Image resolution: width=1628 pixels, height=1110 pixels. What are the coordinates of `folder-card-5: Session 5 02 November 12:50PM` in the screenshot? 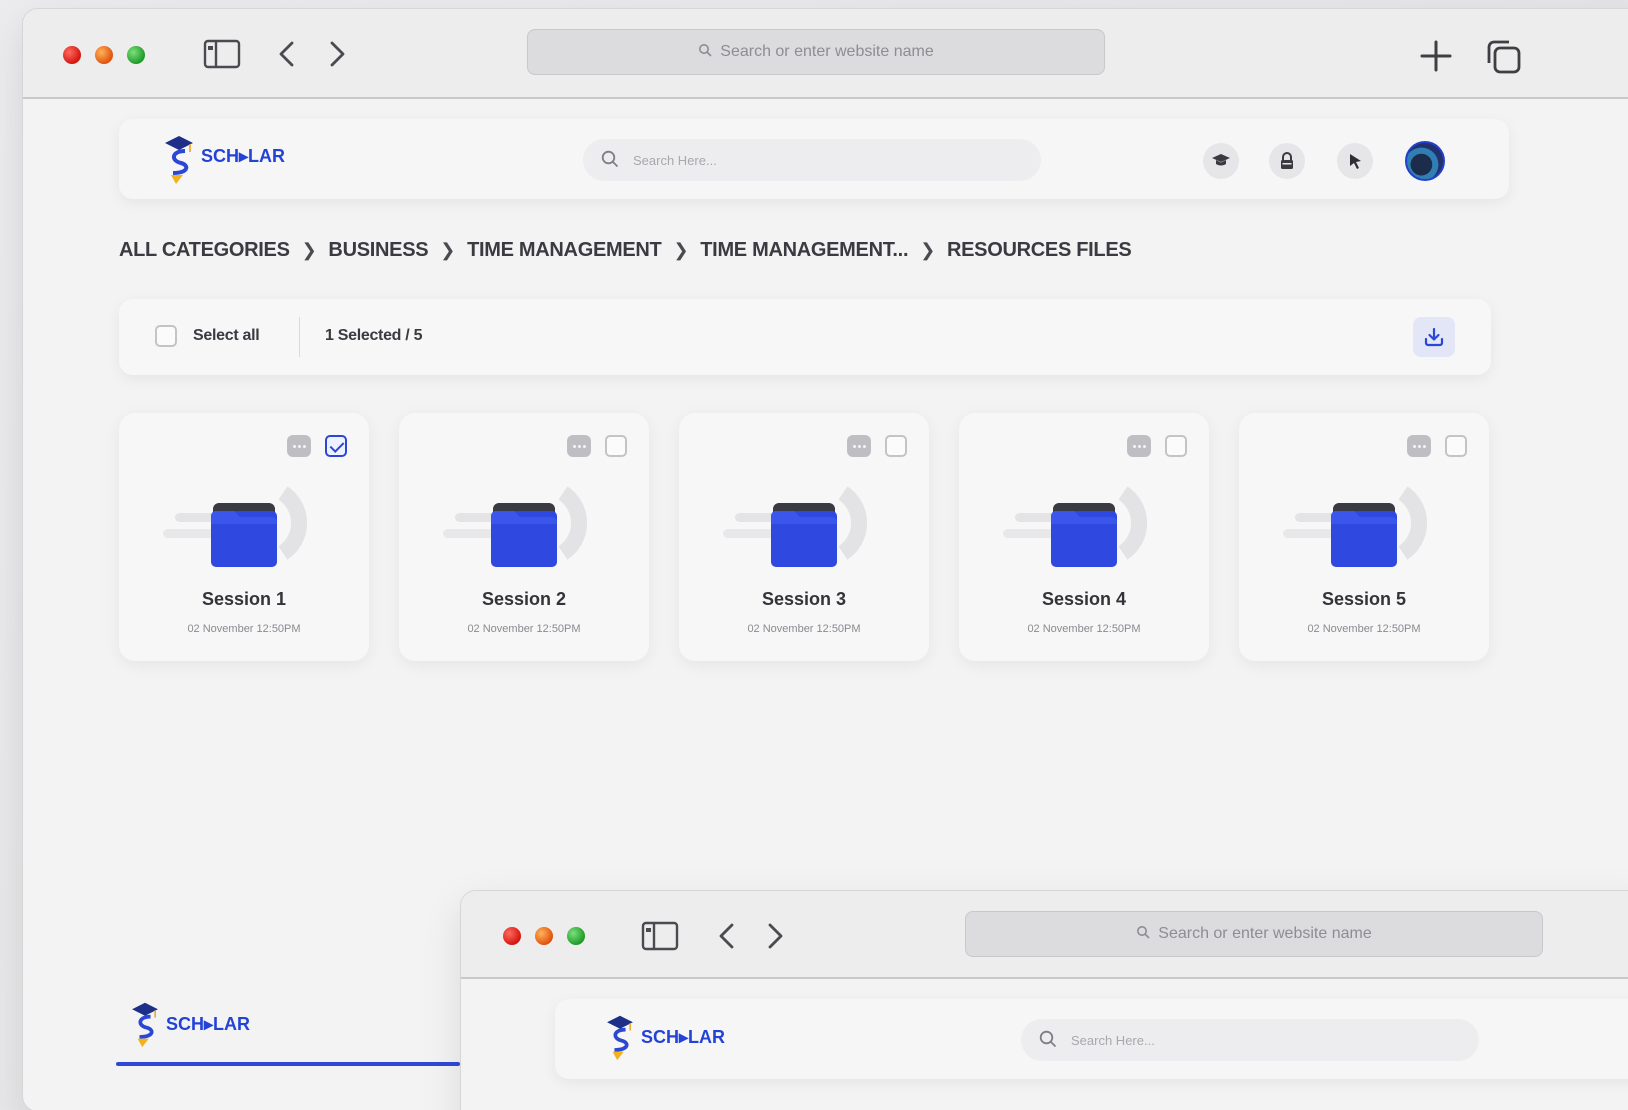 It's located at (1364, 537).